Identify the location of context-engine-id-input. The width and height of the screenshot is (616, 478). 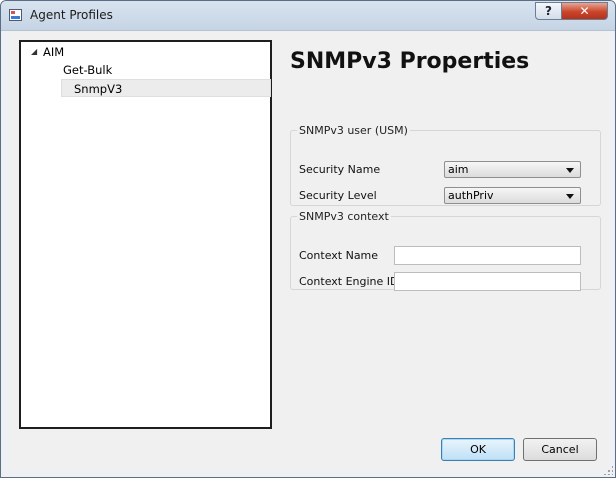
(487, 281).